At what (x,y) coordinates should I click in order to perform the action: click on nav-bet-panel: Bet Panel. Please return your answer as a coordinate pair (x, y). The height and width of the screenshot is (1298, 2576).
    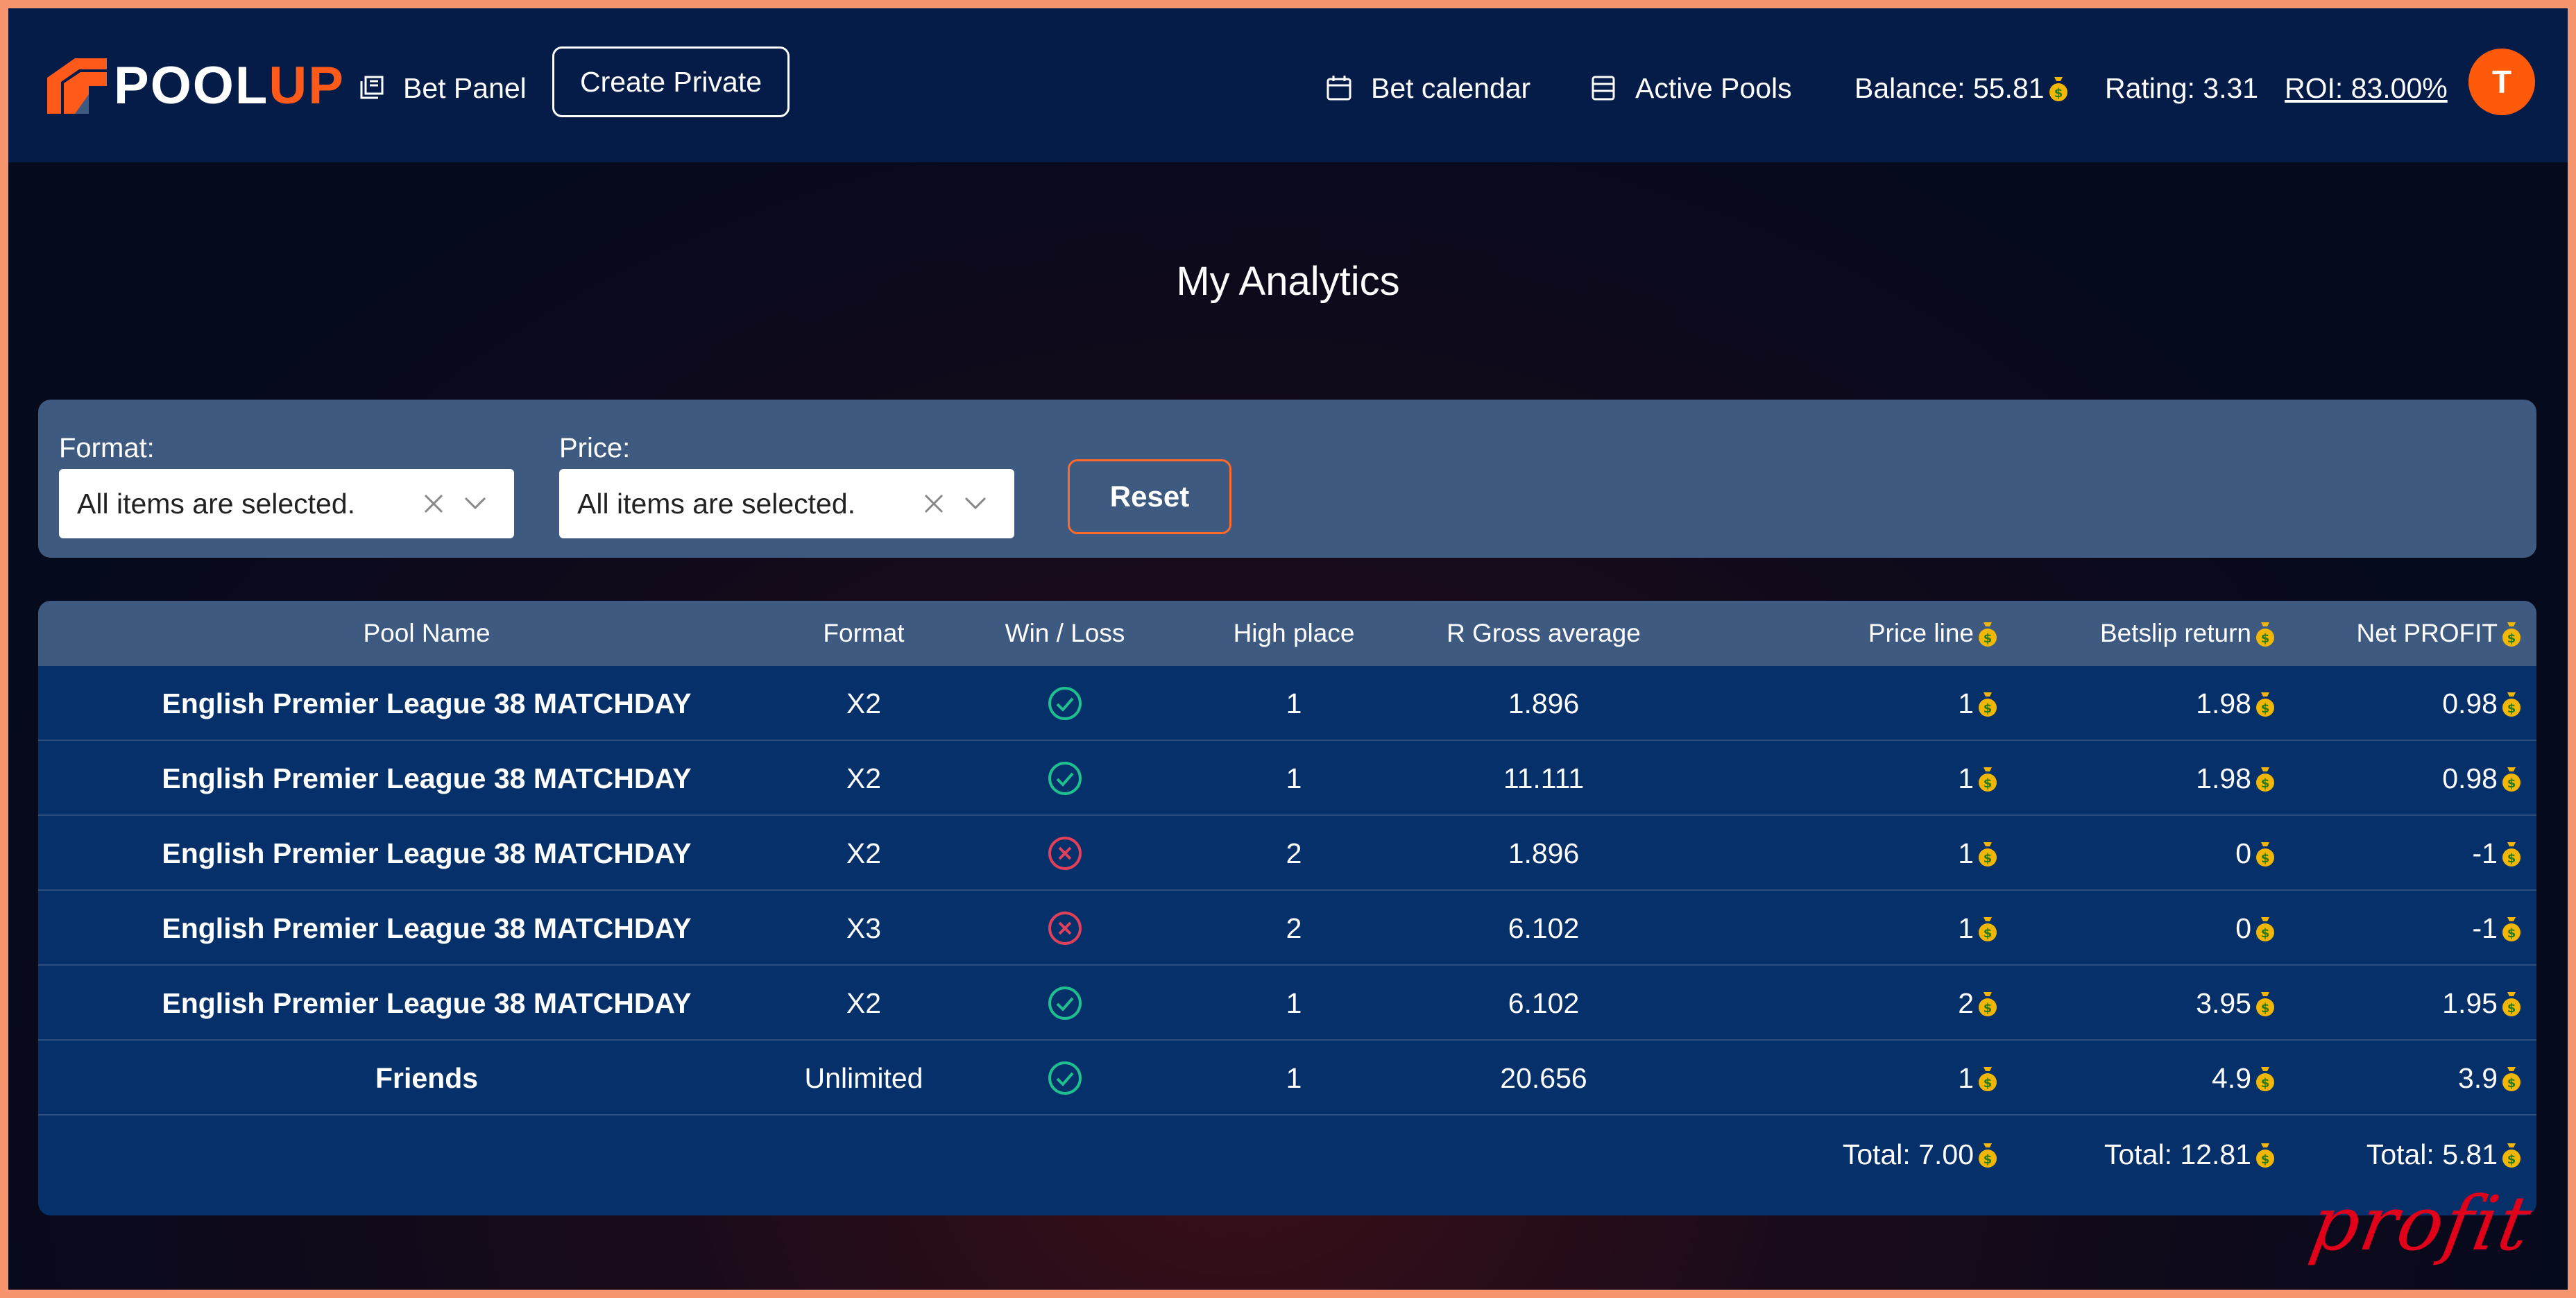
    Looking at the image, I should click on (442, 88).